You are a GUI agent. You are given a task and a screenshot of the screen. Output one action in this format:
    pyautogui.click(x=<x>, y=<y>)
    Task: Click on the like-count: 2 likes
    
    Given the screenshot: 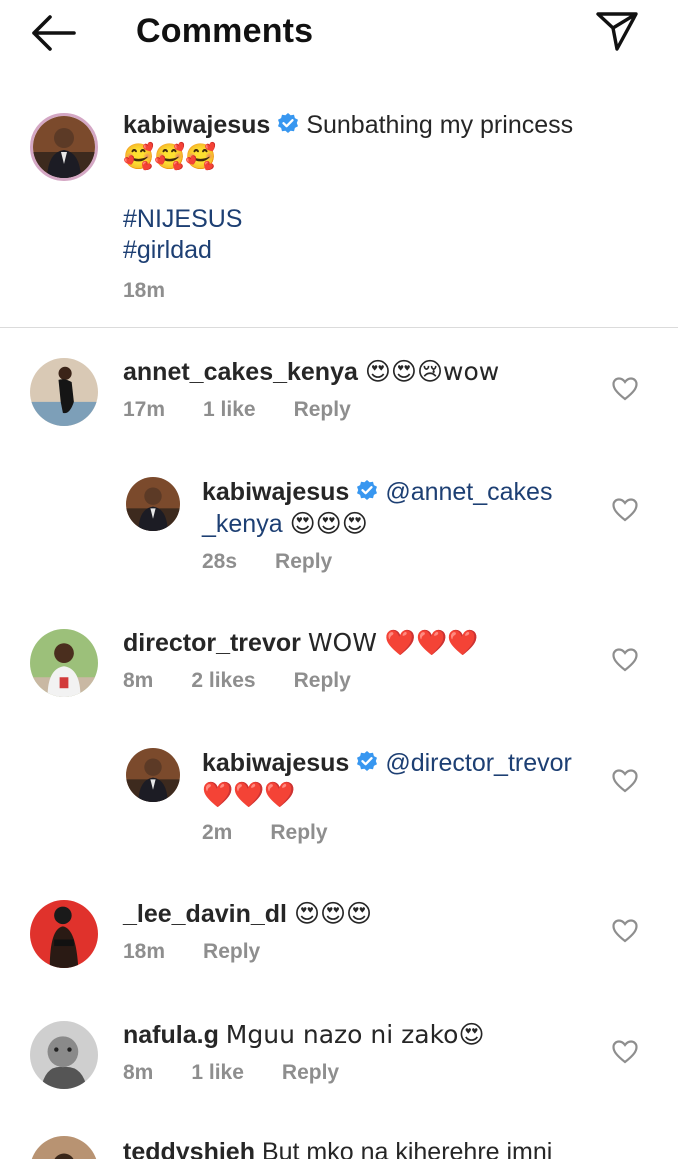 What is the action you would take?
    pyautogui.click(x=223, y=681)
    